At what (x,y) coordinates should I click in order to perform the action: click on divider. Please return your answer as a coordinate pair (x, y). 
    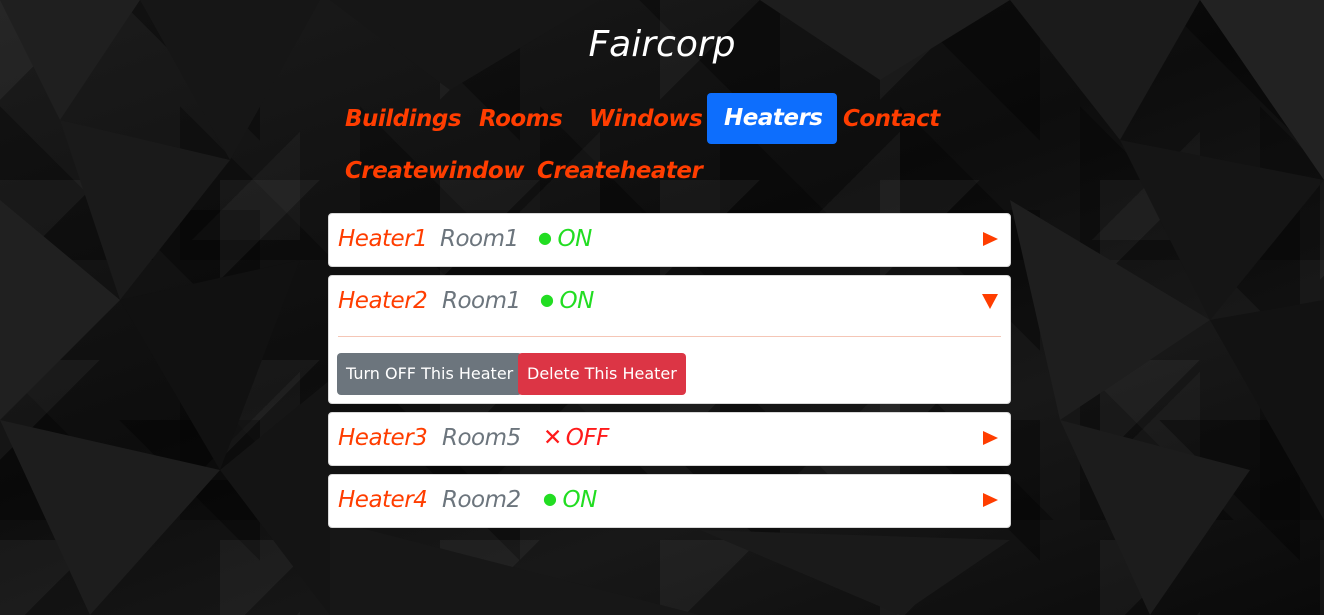
    Looking at the image, I should click on (669, 336).